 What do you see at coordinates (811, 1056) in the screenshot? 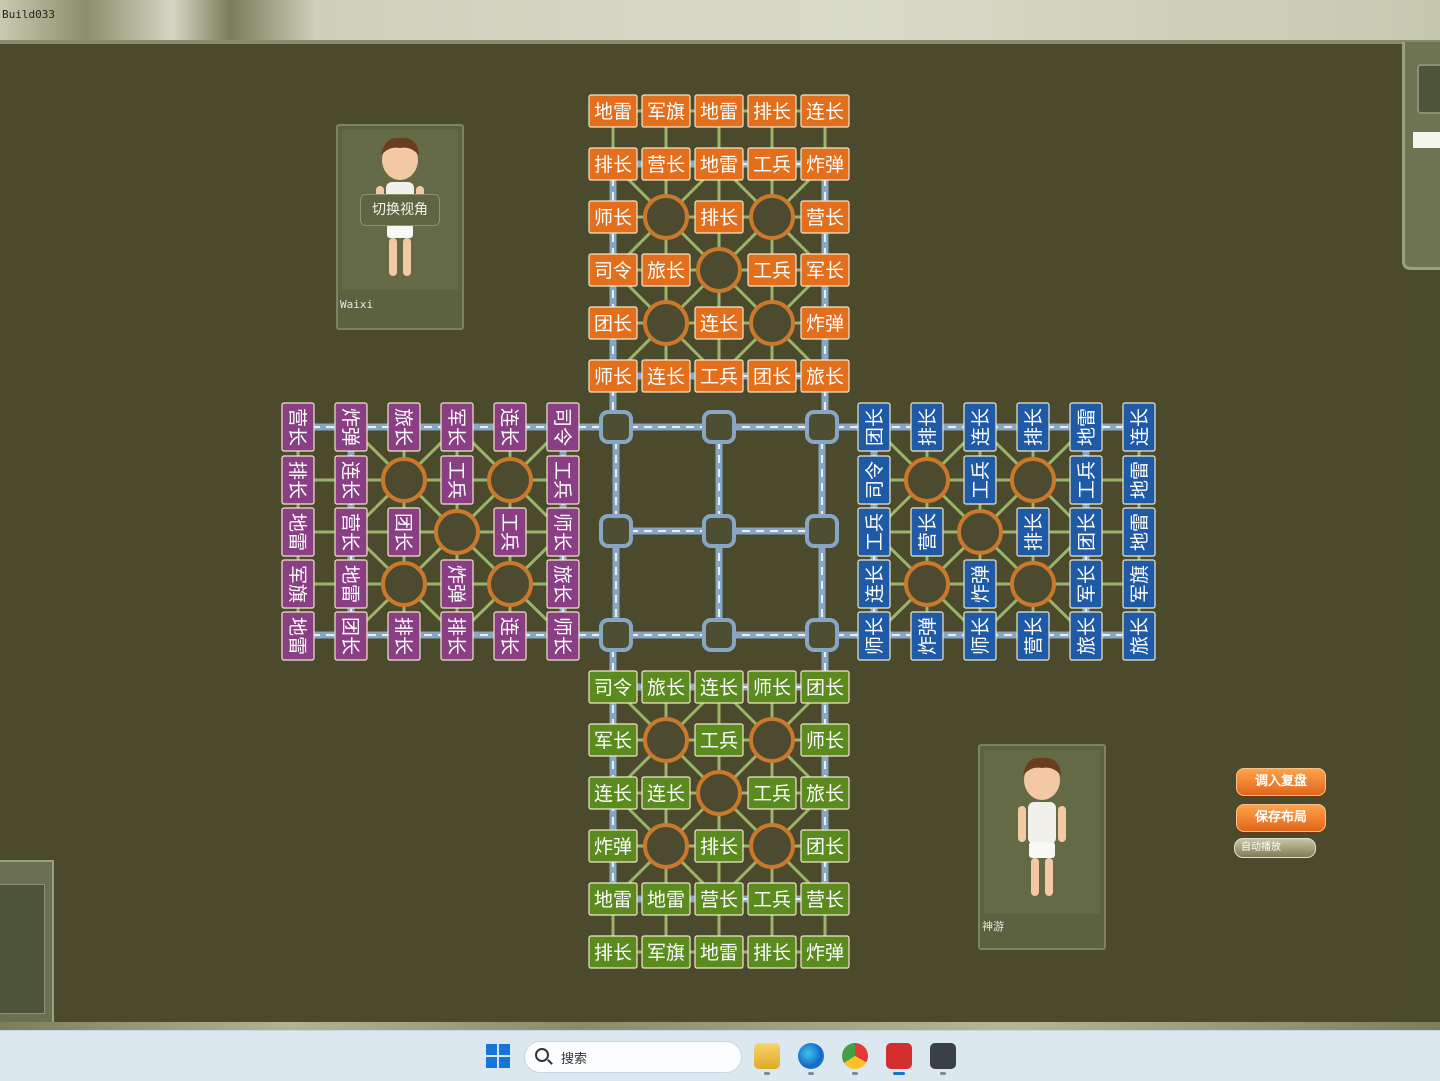
I see `edge-browser-icon` at bounding box center [811, 1056].